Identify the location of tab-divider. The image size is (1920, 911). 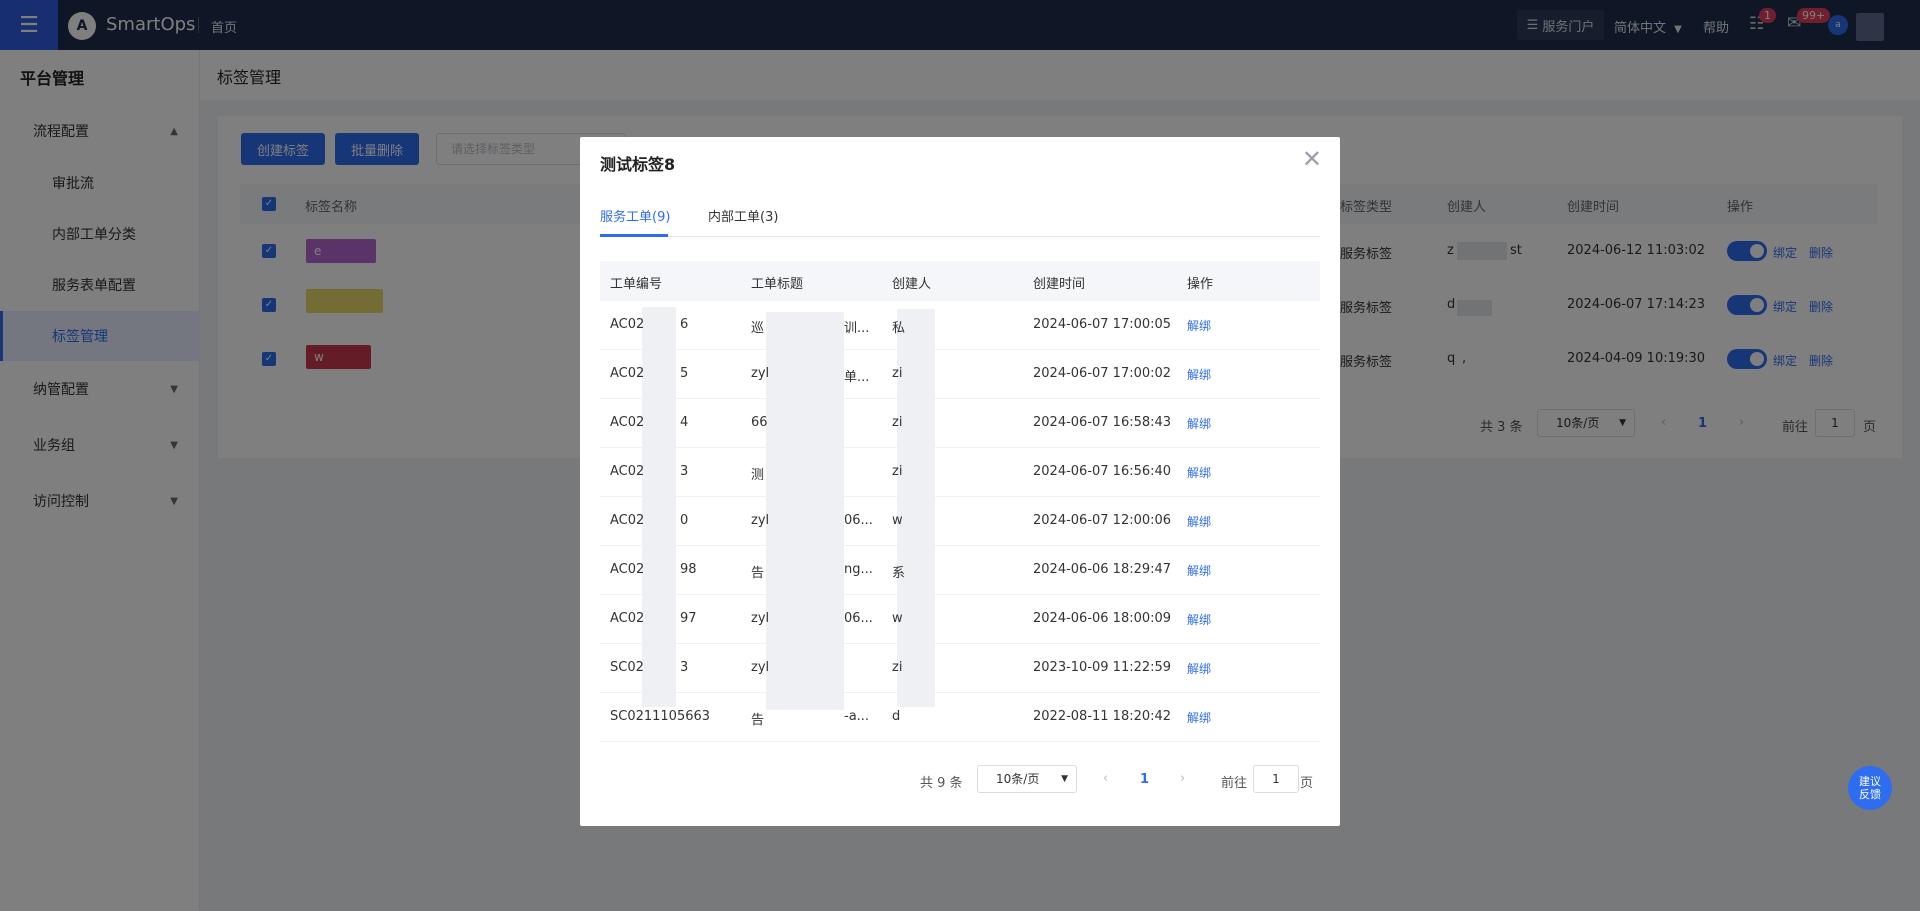
(960, 236).